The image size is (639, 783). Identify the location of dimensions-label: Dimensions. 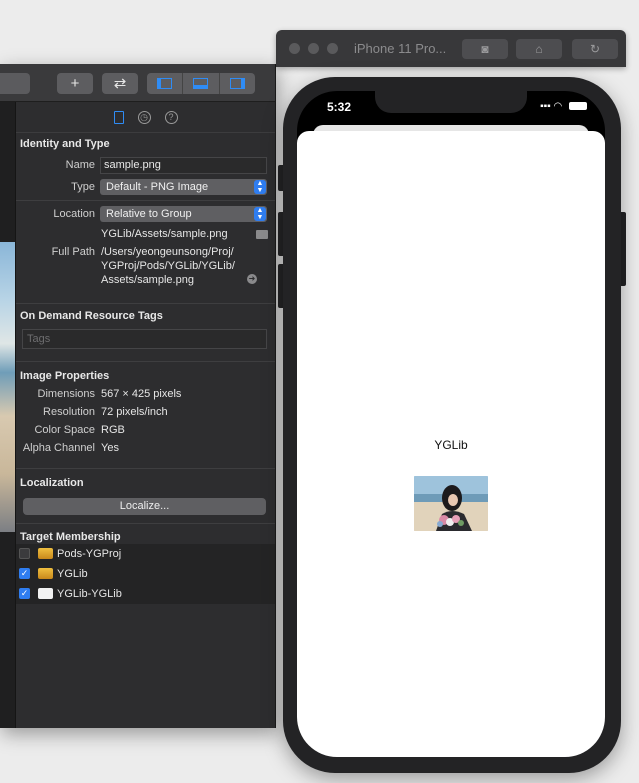
(66, 394).